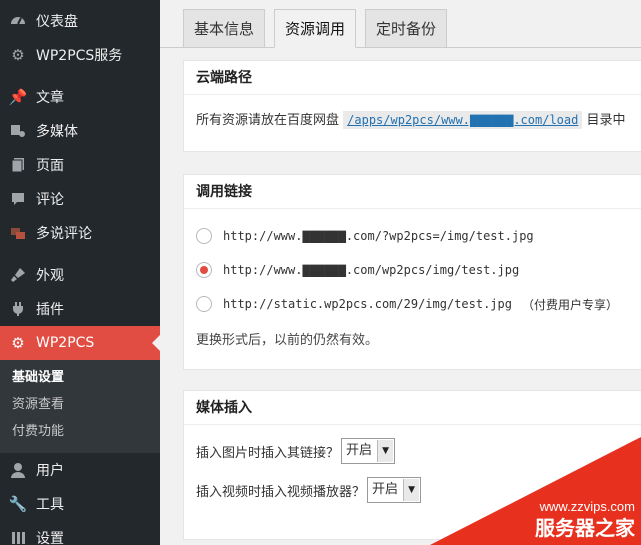 The width and height of the screenshot is (641, 545). I want to click on page-icon, so click(18, 165).